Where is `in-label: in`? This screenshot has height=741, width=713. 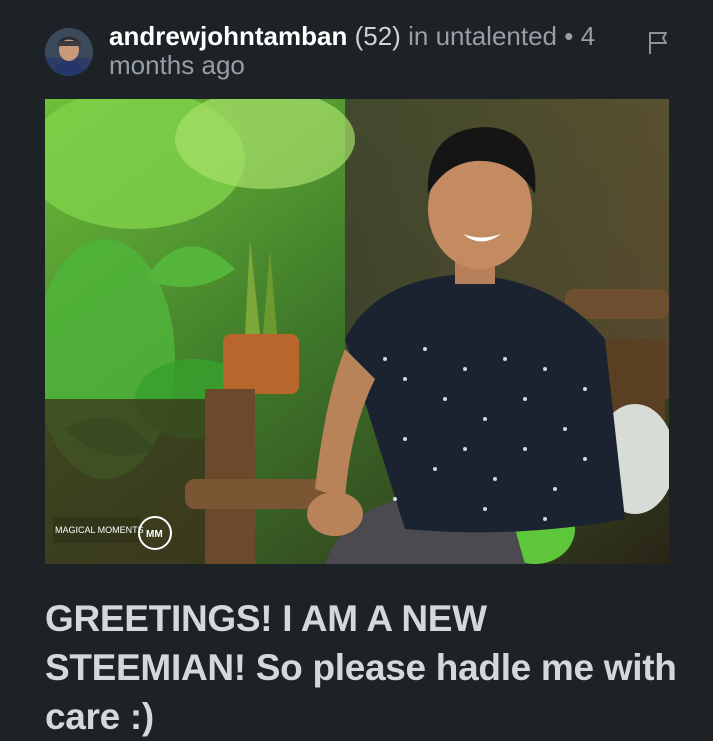
in-label: in is located at coordinates (418, 36).